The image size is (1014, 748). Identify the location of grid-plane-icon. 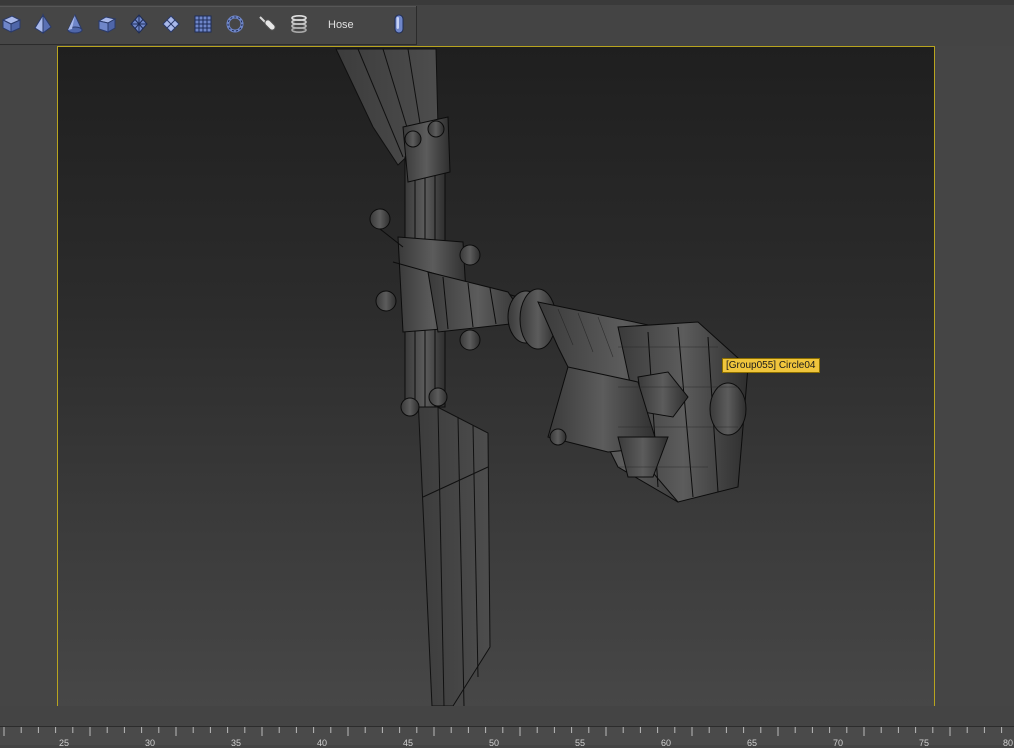
(203, 24).